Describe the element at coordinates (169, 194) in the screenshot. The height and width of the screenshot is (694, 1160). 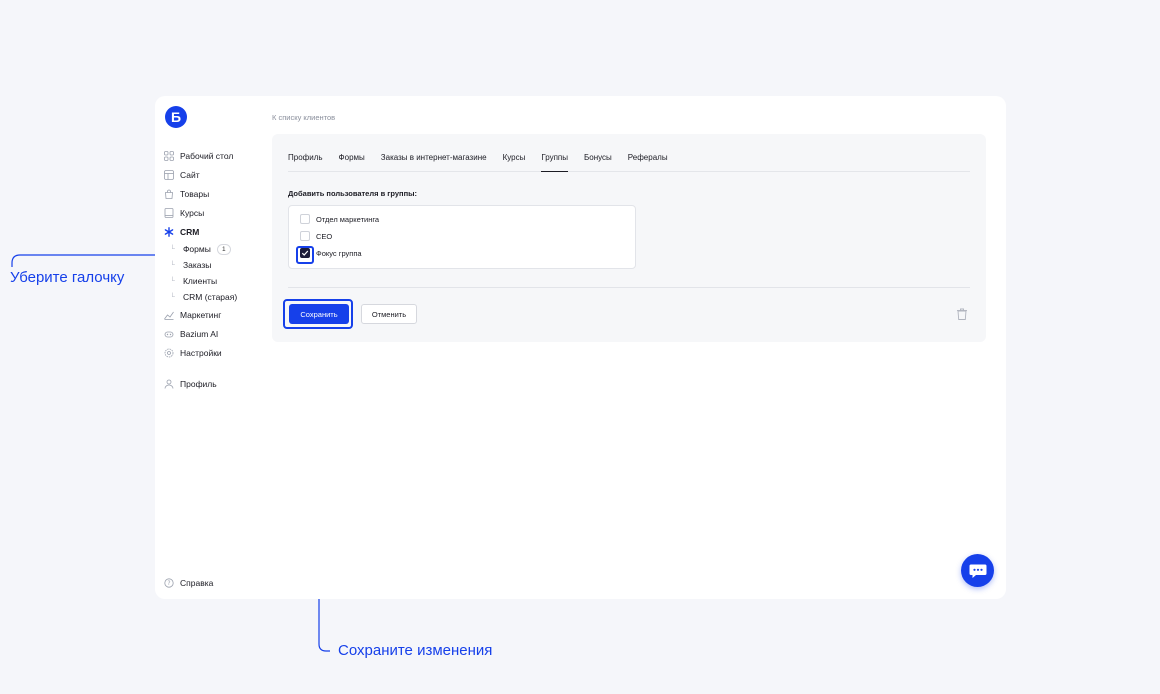
I see `bag-icon` at that location.